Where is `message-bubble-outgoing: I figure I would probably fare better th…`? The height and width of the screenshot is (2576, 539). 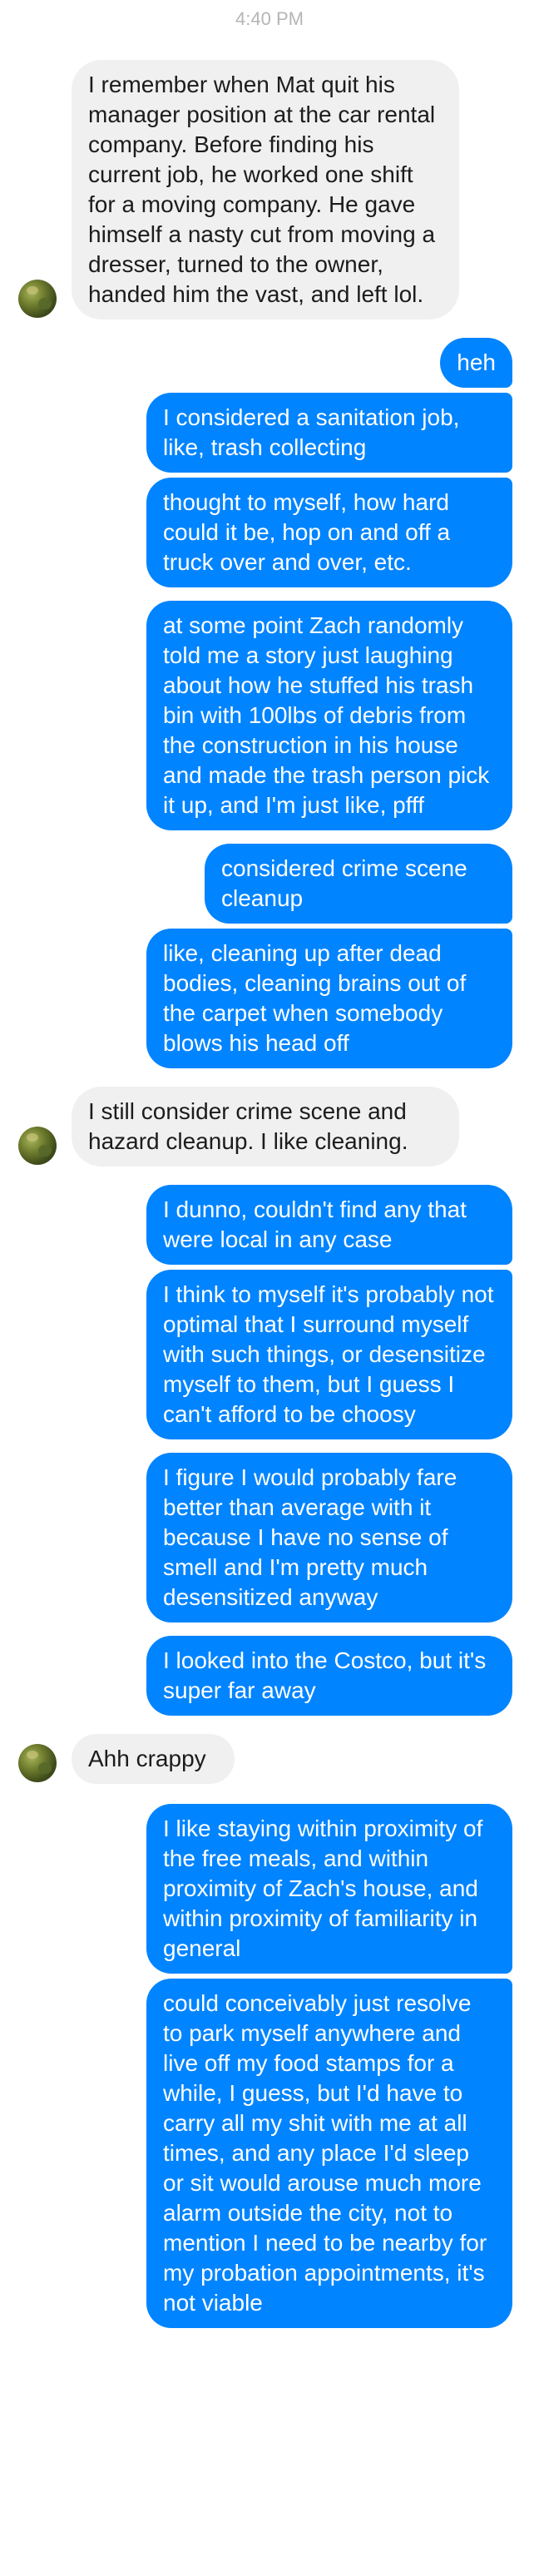
message-bubble-outgoing: I figure I would probably fare better th… is located at coordinates (329, 1538).